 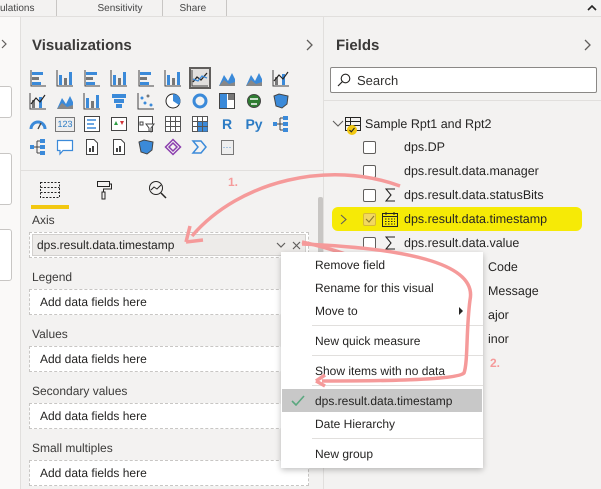 What do you see at coordinates (92, 101) in the screenshot?
I see `waterfall-chart-icon` at bounding box center [92, 101].